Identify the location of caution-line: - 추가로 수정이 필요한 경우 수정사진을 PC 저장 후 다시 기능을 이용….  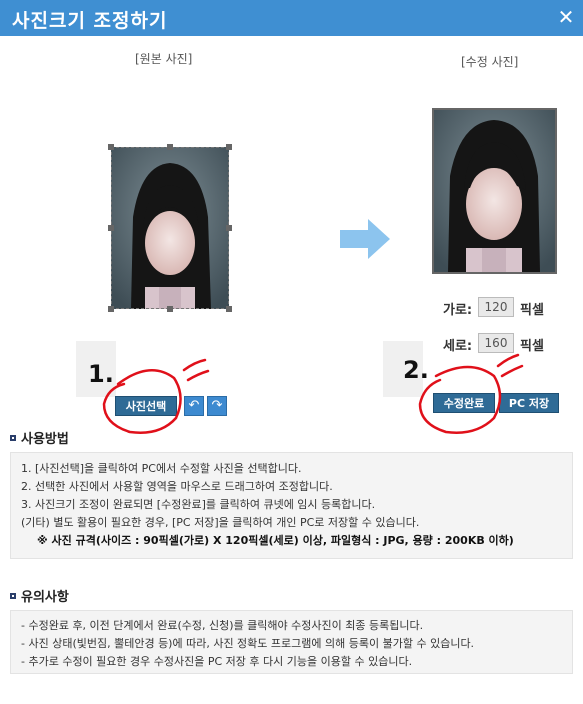
(217, 661).